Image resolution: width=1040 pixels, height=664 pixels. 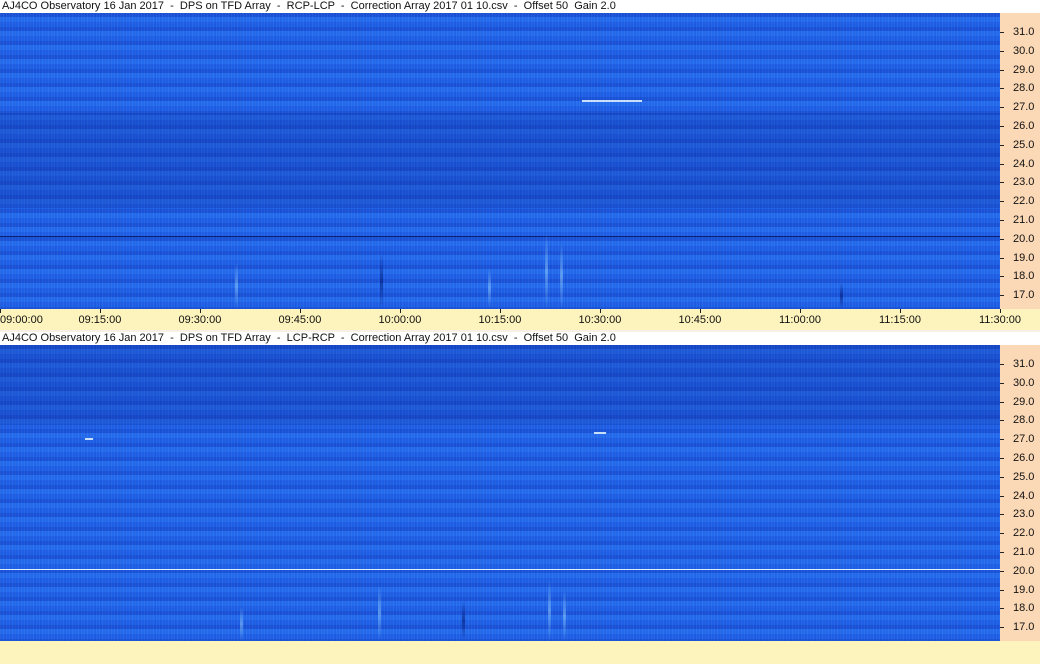 I want to click on frequency-tick-label: 30.0, so click(x=1024, y=382).